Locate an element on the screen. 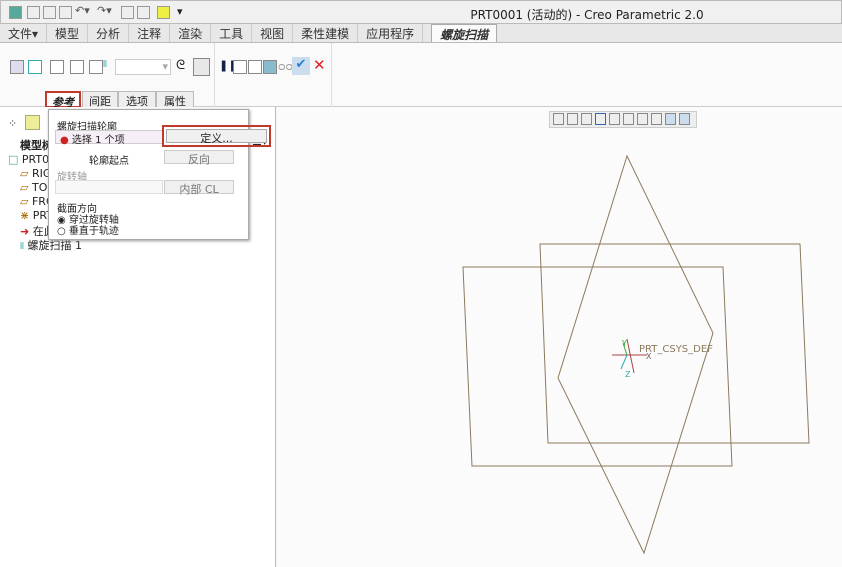 The width and height of the screenshot is (842, 567). thicken-icon is located at coordinates (96, 67).